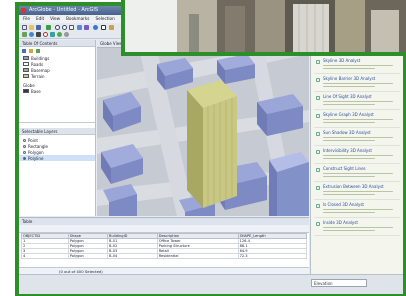 This screenshot has height=296, width=406. Describe the element at coordinates (38, 51) in the screenshot. I see `list-by-visibility-icon` at that location.